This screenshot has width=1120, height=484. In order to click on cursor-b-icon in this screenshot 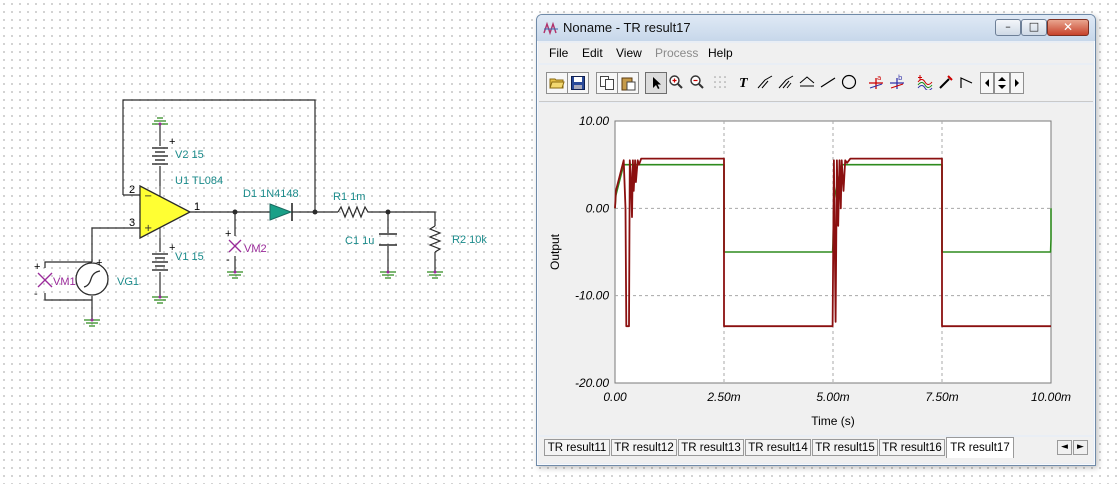, I will do `click(786, 82)`.